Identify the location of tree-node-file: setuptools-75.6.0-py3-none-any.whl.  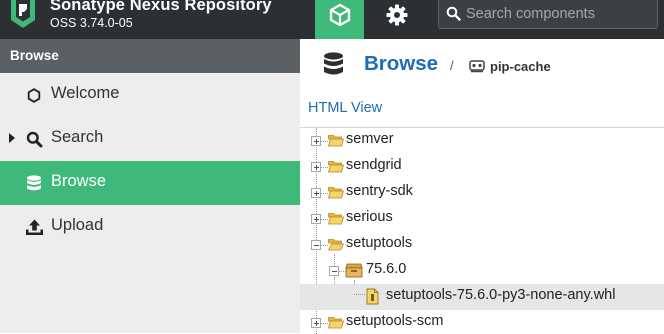
(482, 297).